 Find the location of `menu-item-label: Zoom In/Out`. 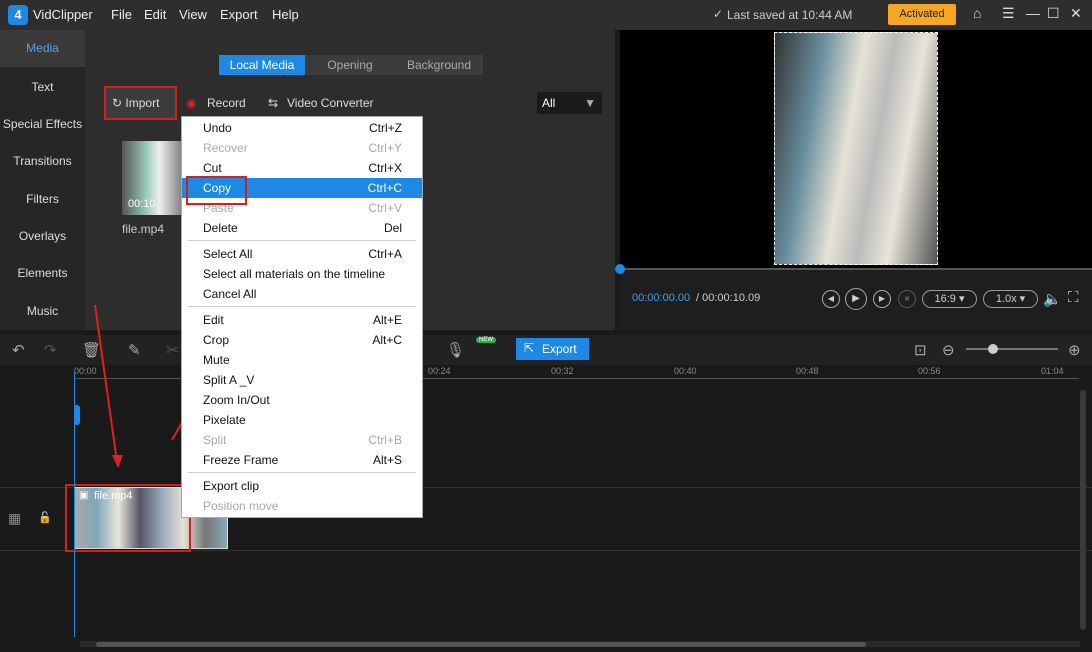

menu-item-label: Zoom In/Out is located at coordinates (236, 400).